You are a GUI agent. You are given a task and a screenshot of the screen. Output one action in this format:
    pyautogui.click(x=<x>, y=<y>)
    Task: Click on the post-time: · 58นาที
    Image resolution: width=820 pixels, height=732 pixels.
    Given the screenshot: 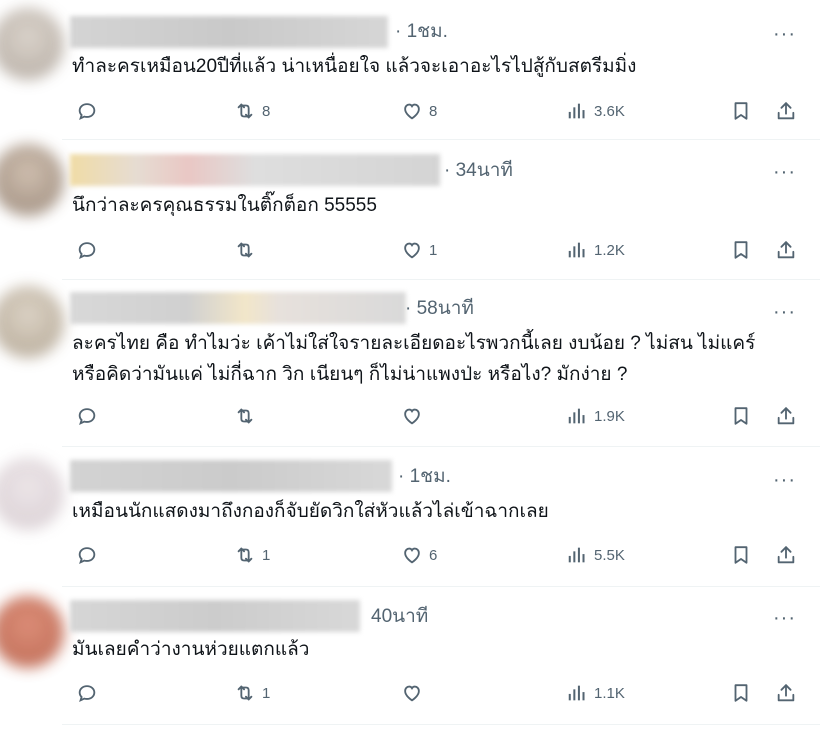 What is the action you would take?
    pyautogui.click(x=439, y=309)
    